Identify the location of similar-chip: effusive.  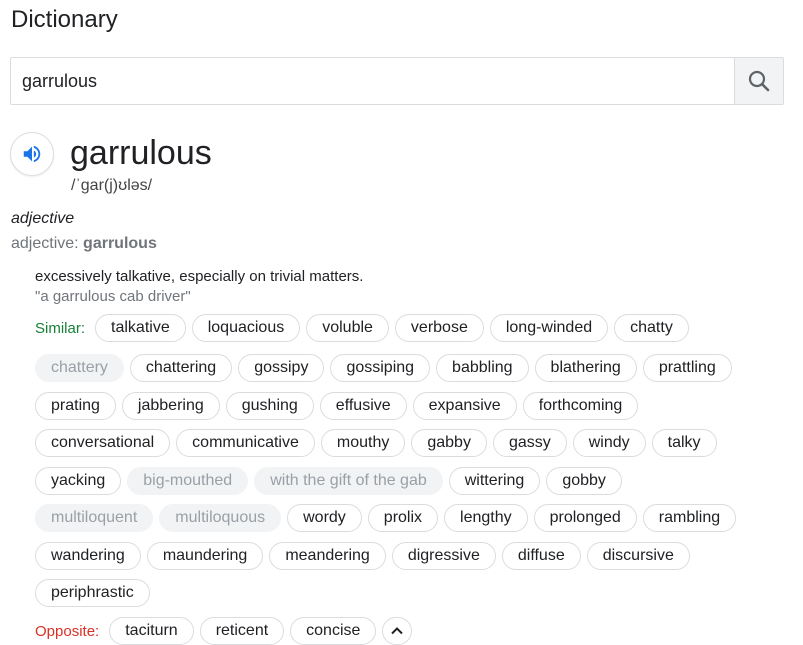
(363, 406).